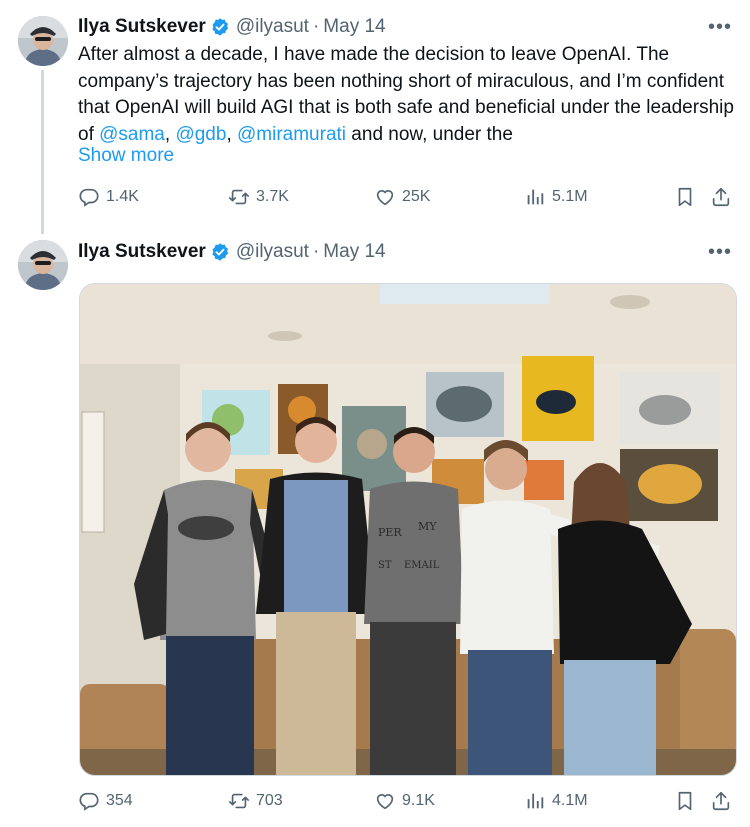 Image resolution: width=750 pixels, height=827 pixels. I want to click on bookmark-icon, so click(685, 801).